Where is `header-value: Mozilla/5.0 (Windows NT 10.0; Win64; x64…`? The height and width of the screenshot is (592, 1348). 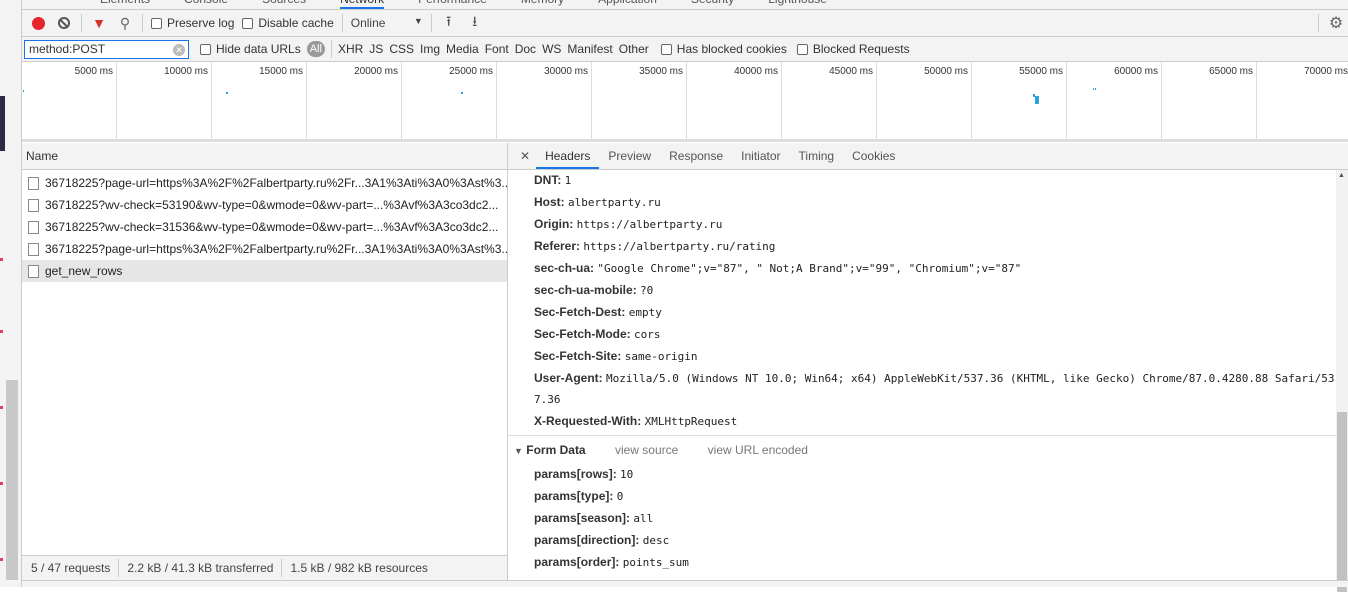
header-value: Mozilla/5.0 (Windows NT 10.0; Win64; x64… is located at coordinates (970, 378).